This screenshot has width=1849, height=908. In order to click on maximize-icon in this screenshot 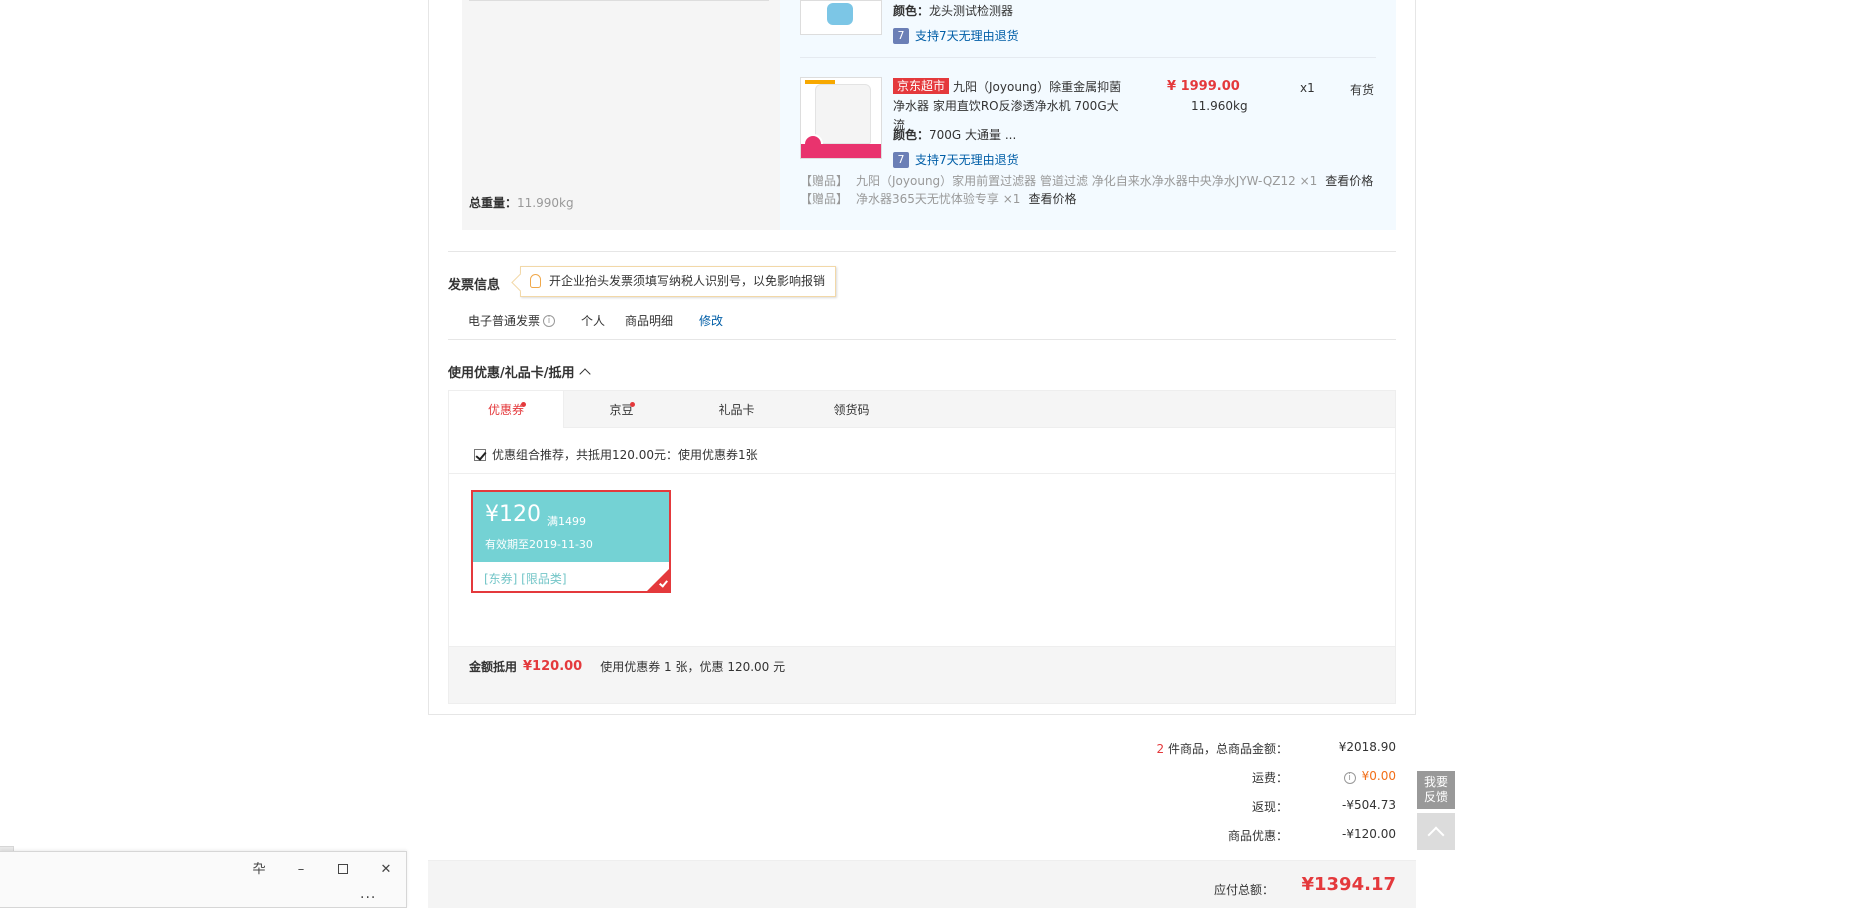, I will do `click(343, 868)`.